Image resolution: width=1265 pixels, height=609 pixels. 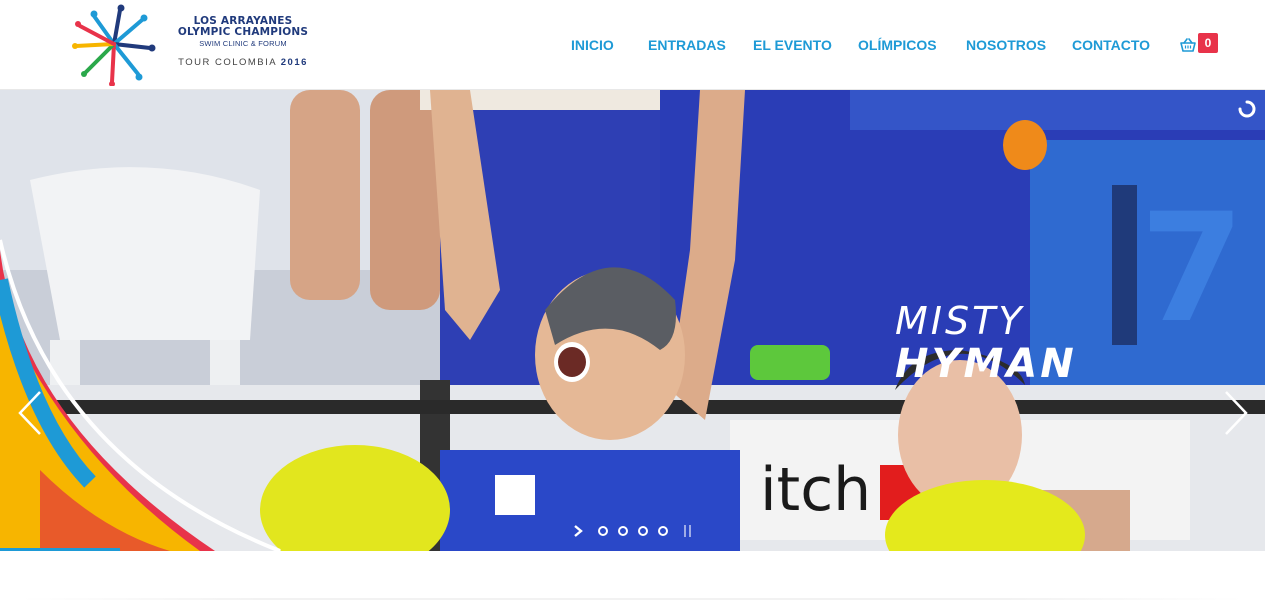 I want to click on basket-icon, so click(x=1188, y=45).